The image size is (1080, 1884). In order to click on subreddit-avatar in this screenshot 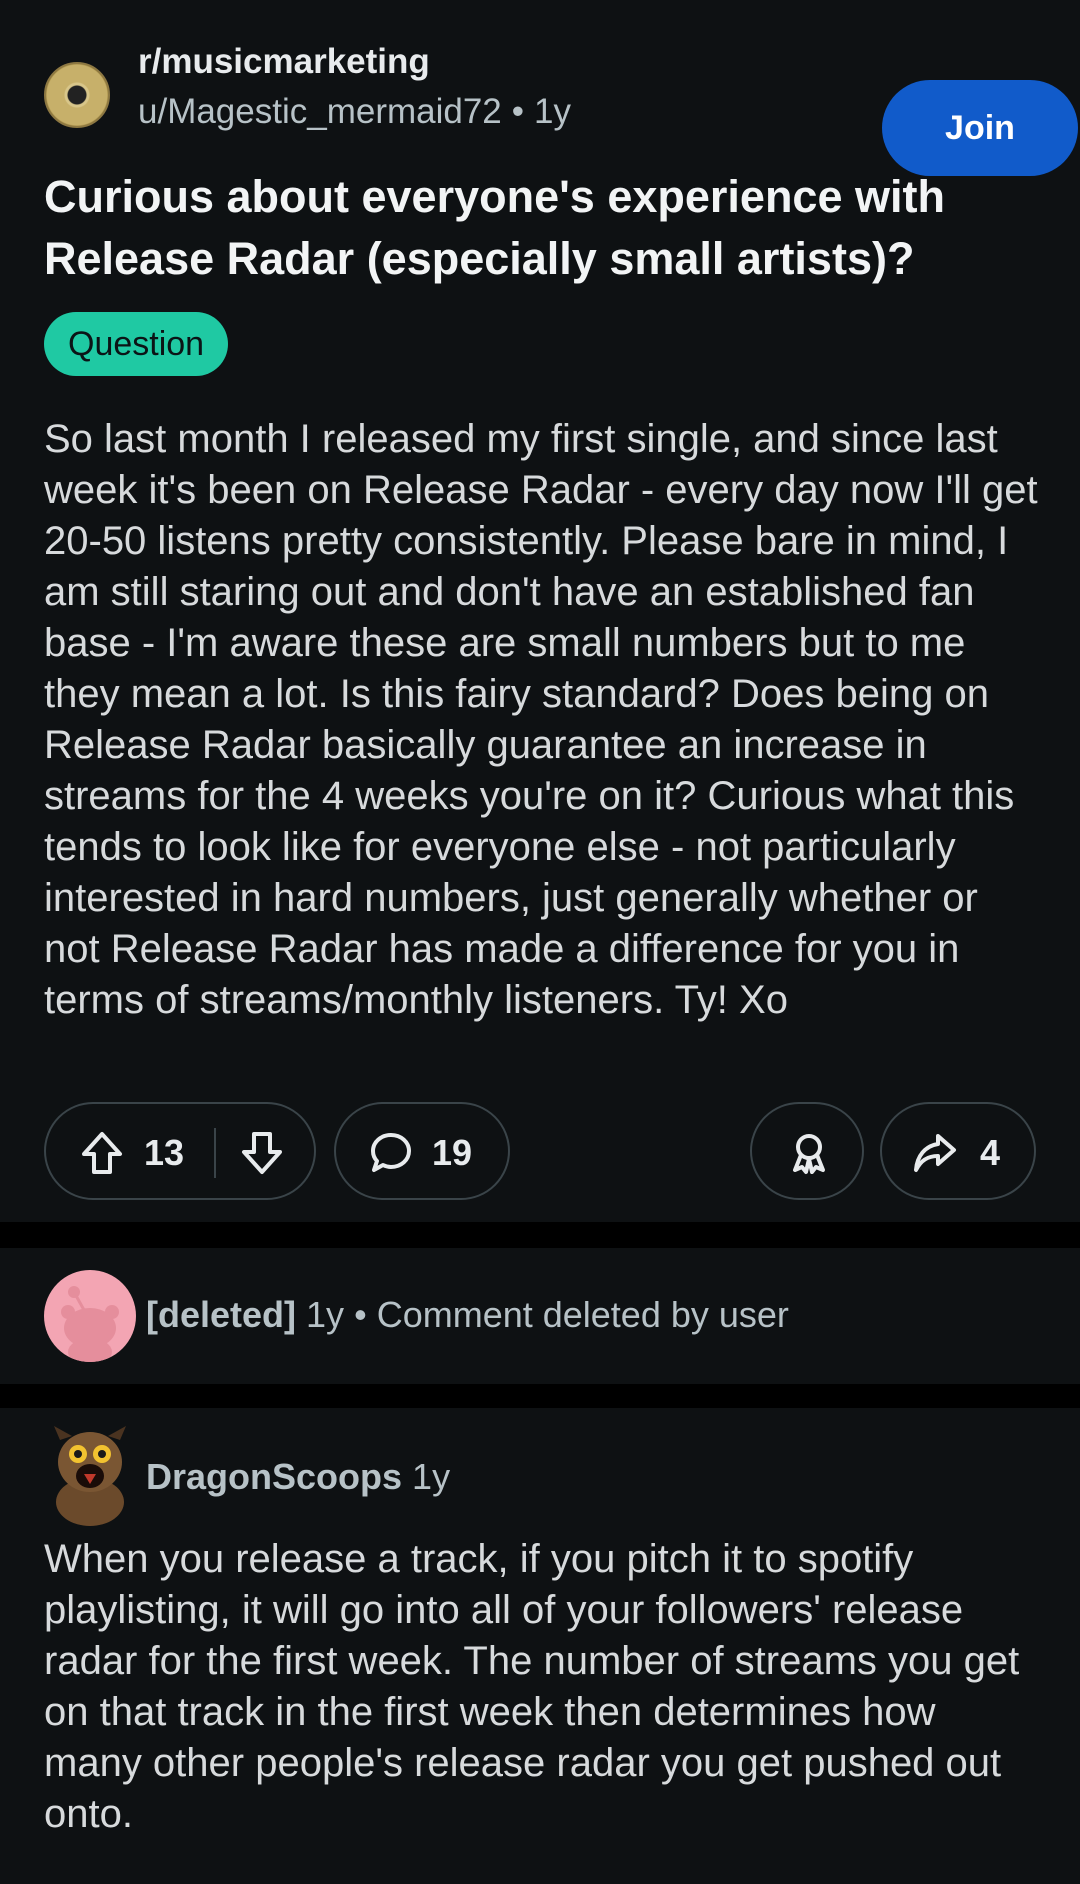, I will do `click(77, 95)`.